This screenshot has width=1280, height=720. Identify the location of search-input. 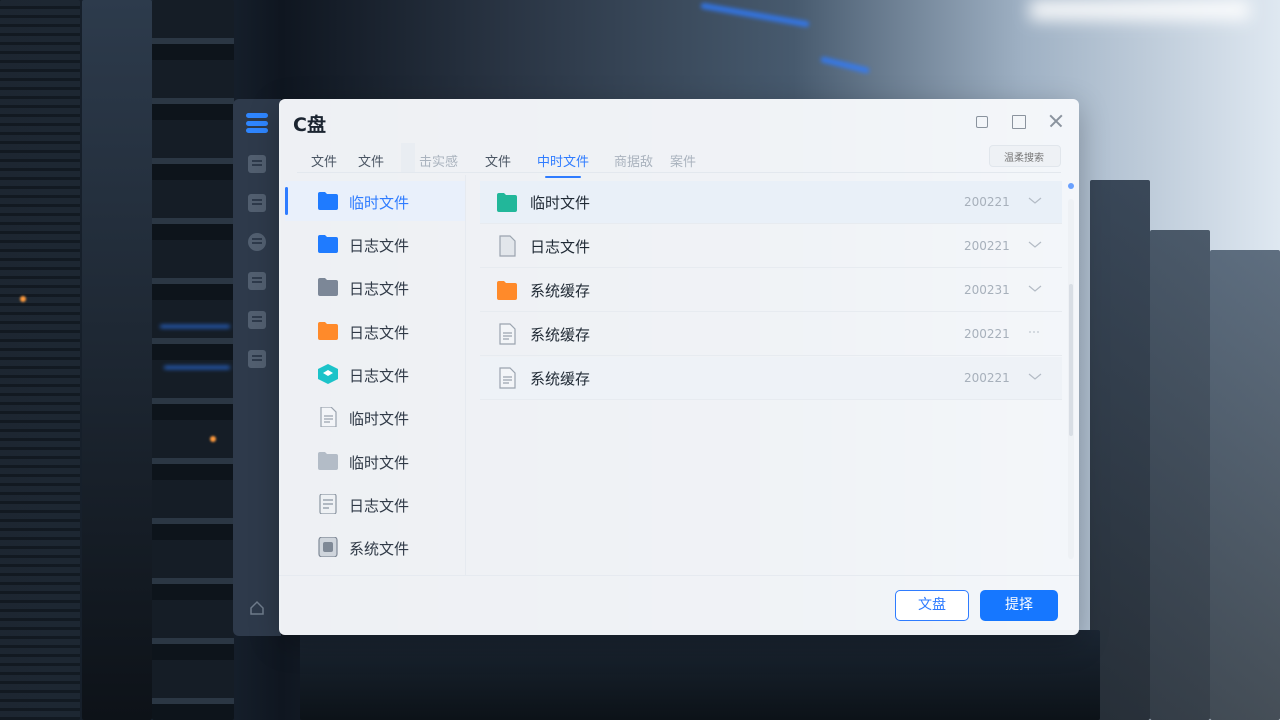
(1025, 156).